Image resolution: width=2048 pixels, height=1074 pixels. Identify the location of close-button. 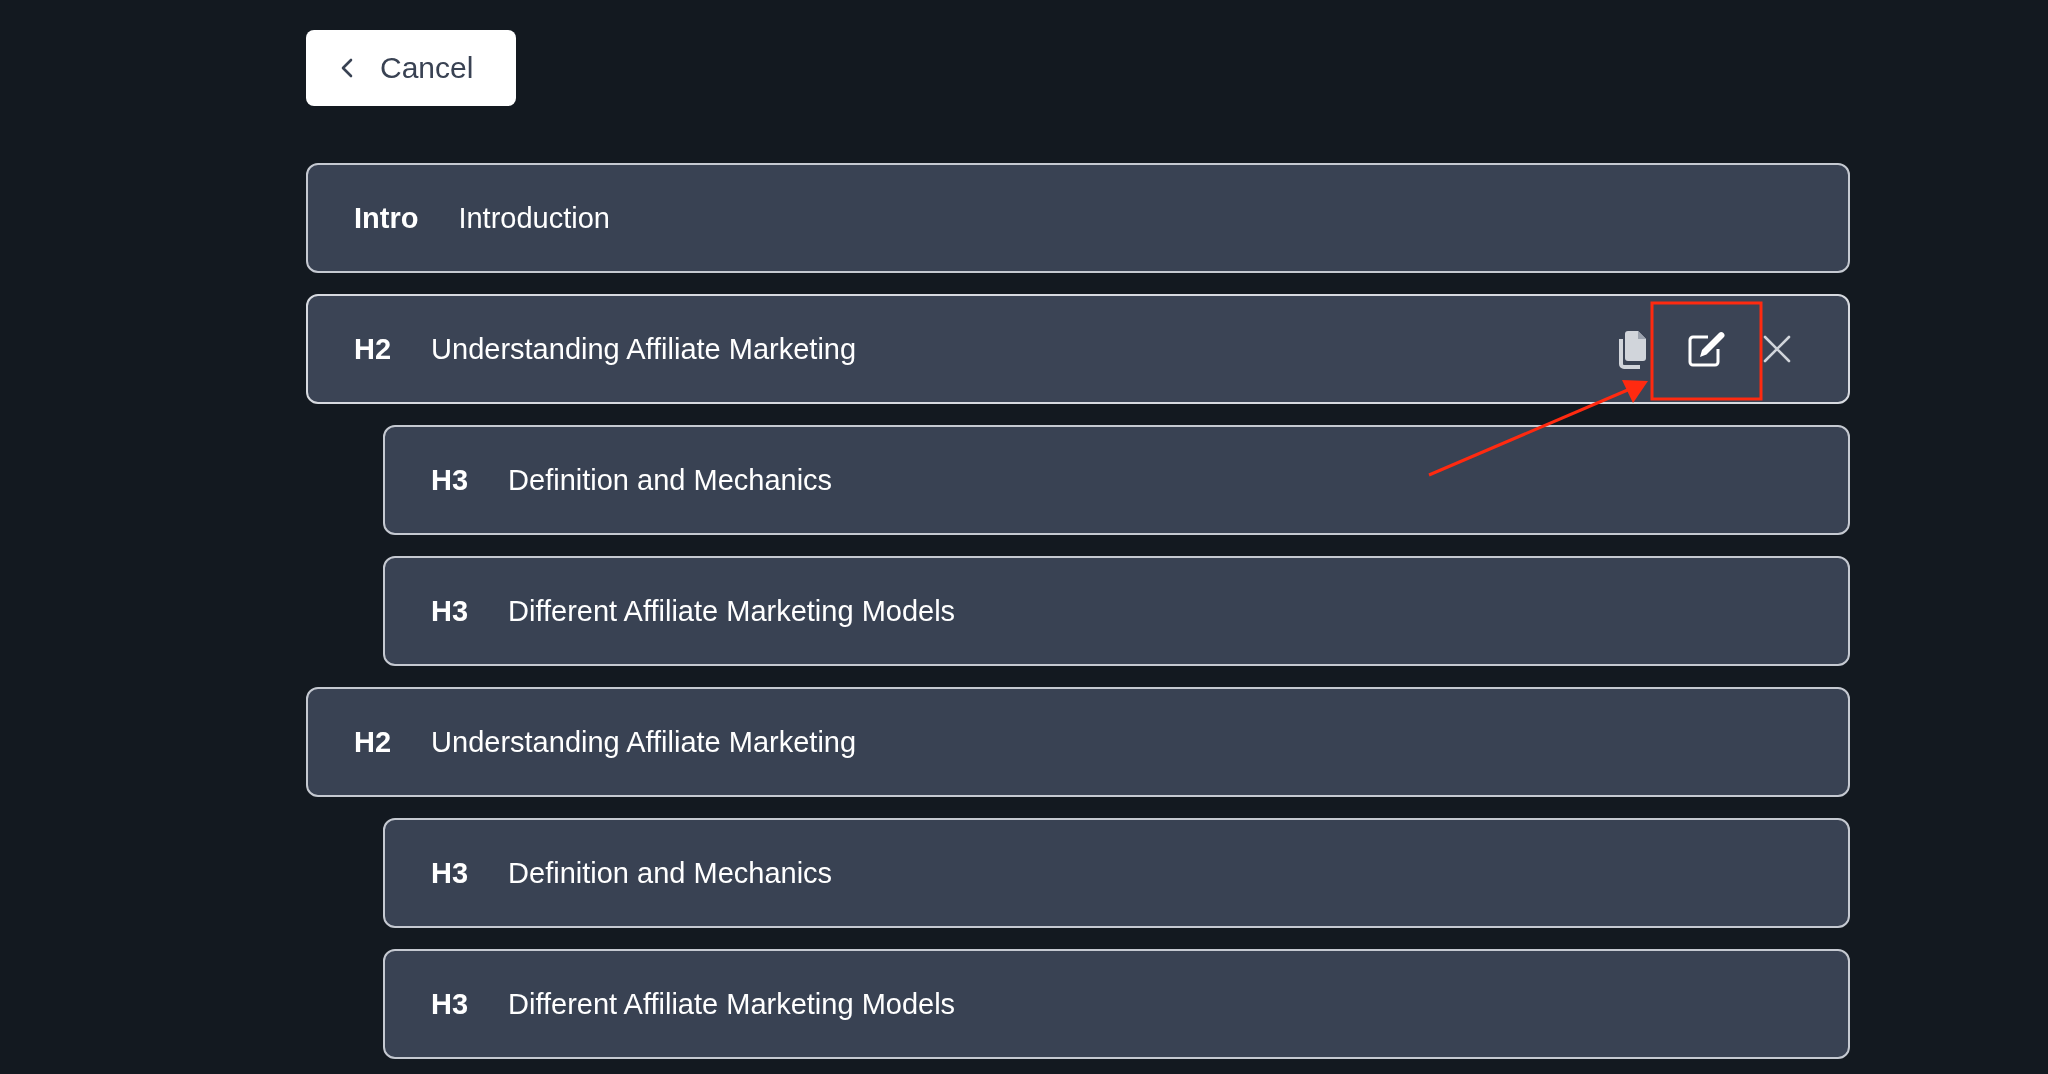
(1777, 349).